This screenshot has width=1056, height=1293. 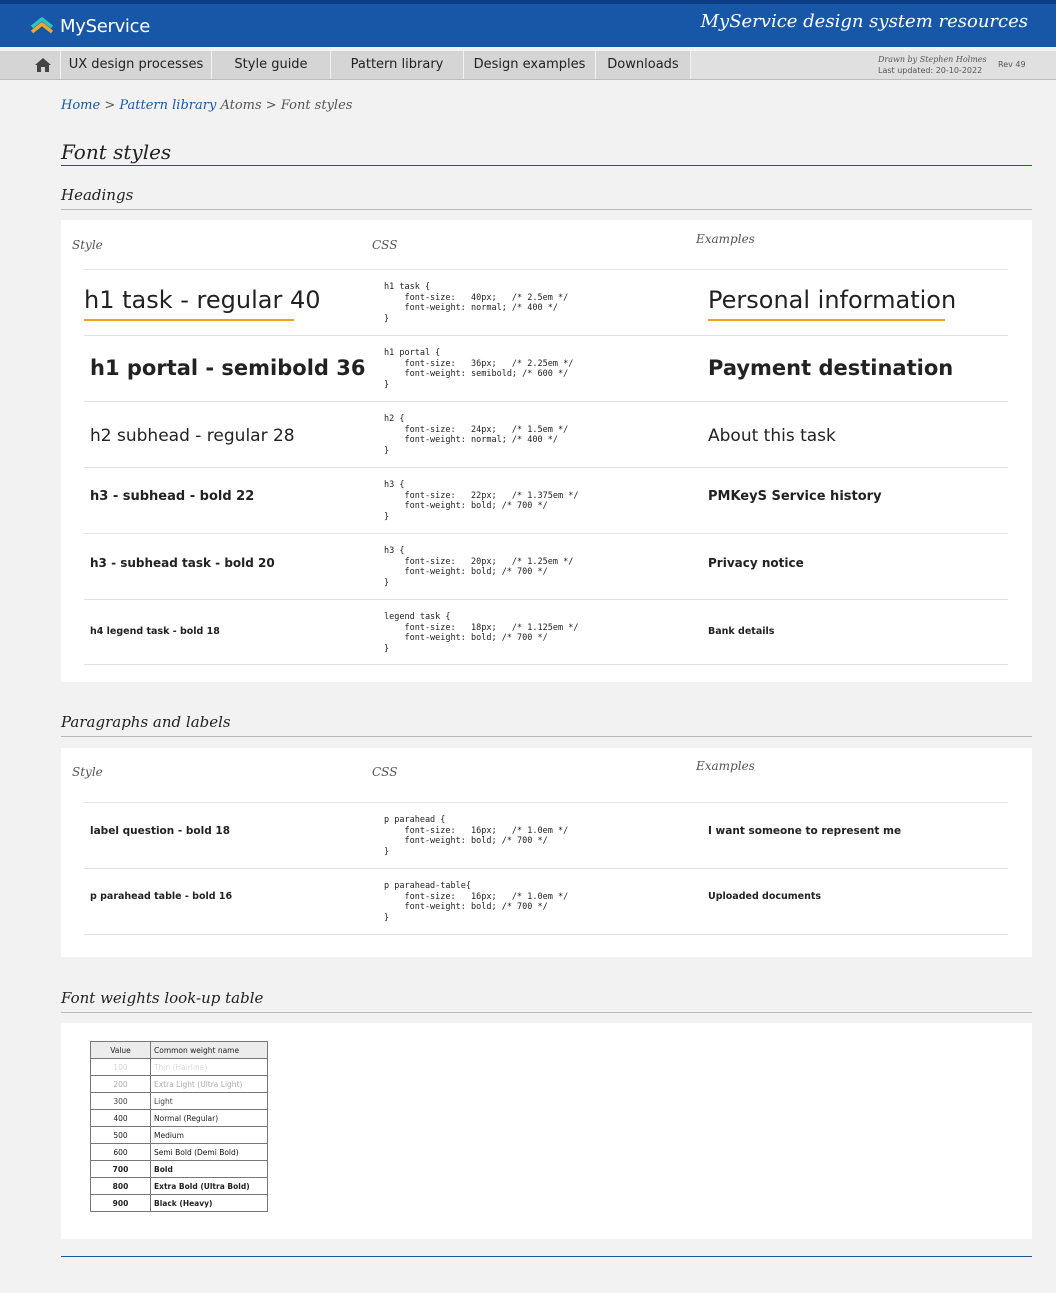 What do you see at coordinates (179, 1169) in the screenshot?
I see `table-row: 700 Bold` at bounding box center [179, 1169].